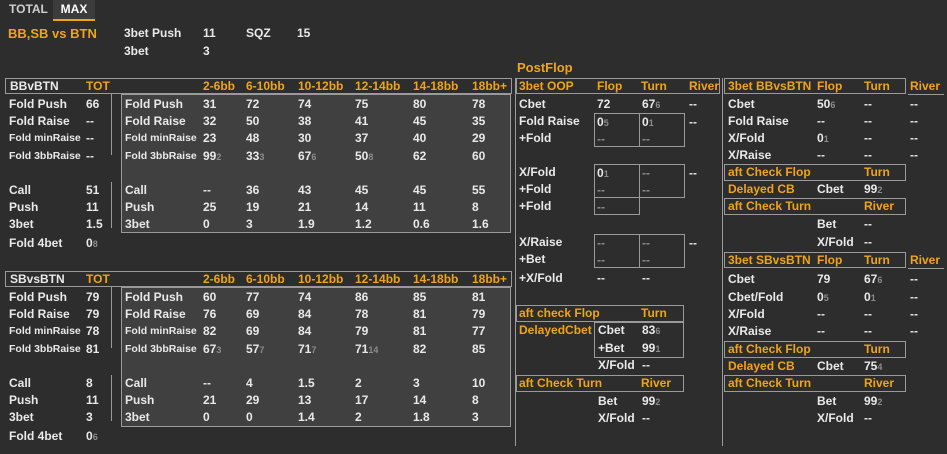 The image size is (947, 454). I want to click on bb-row-cell: 1.9, so click(306, 224).